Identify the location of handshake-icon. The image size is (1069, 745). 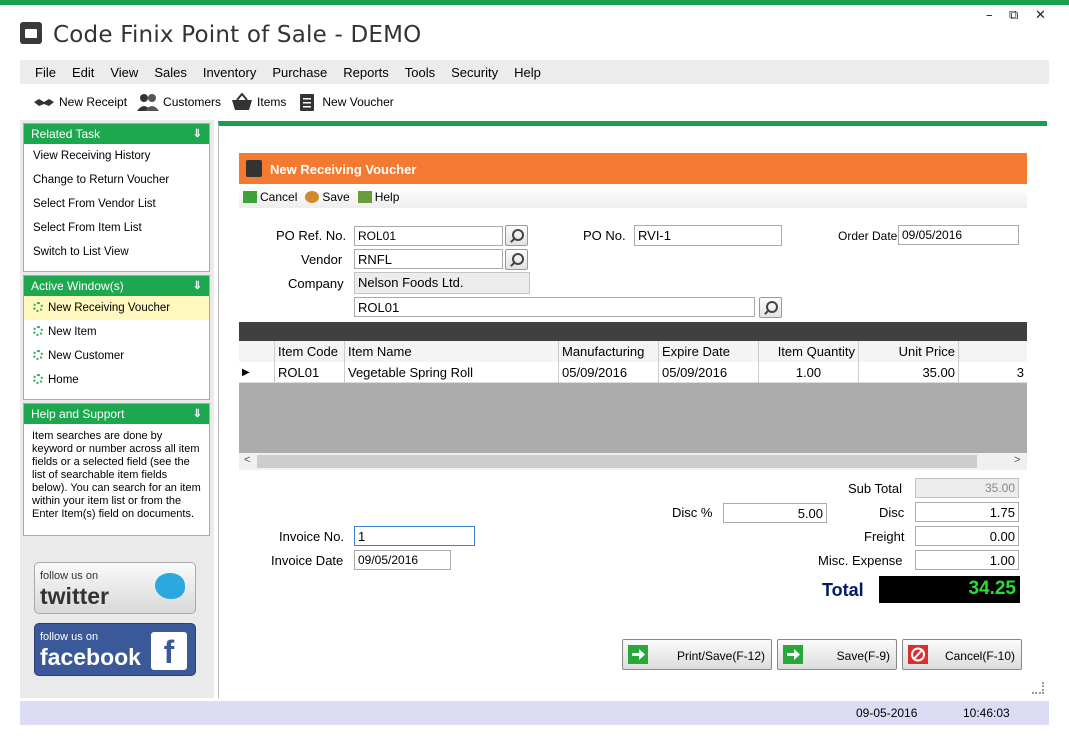
(44, 102).